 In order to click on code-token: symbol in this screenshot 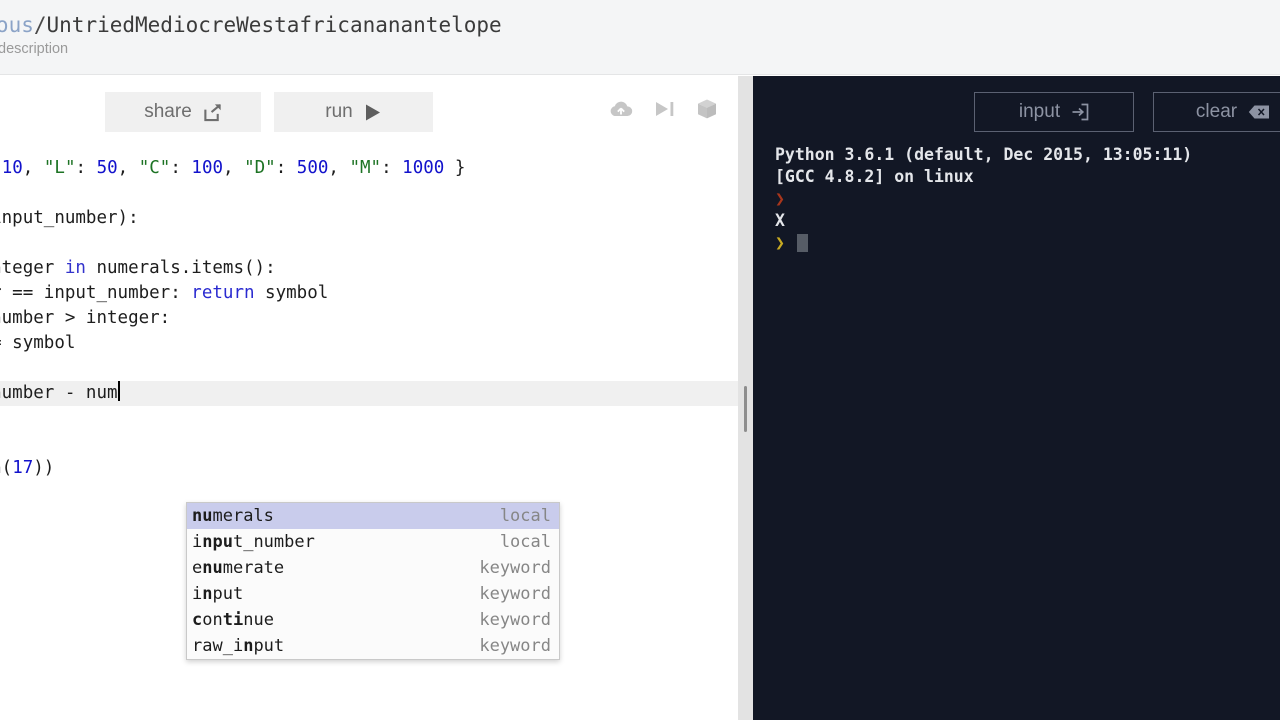, I will do `click(291, 293)`.